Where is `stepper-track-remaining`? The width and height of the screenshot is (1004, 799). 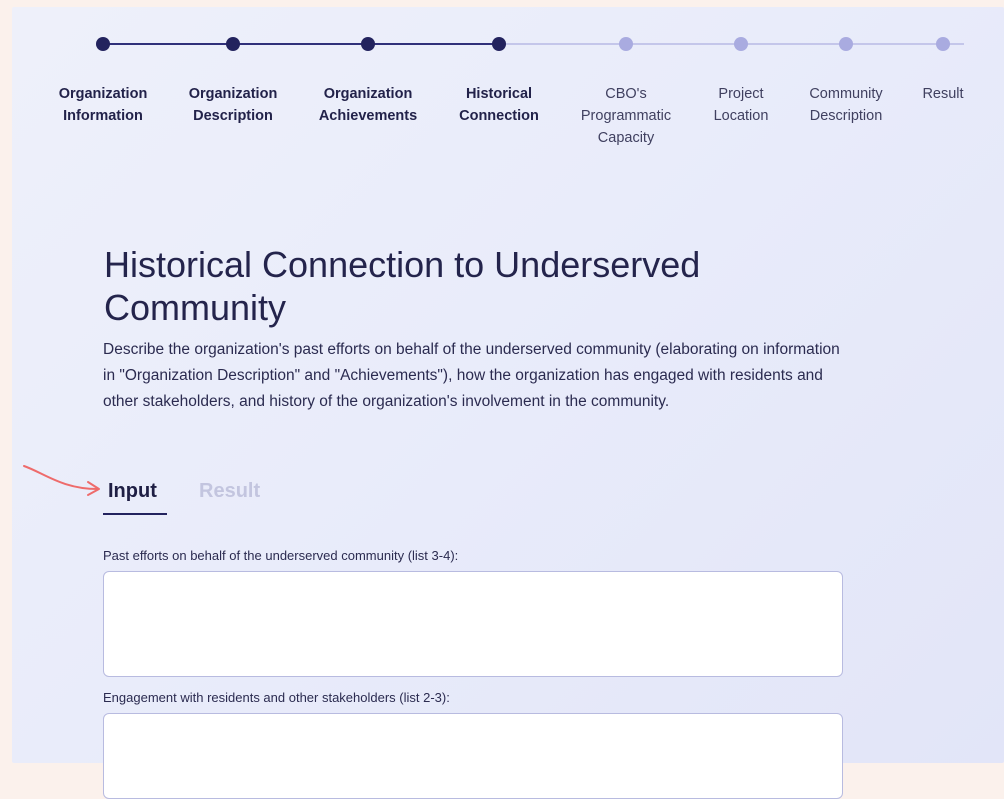
stepper-track-remaining is located at coordinates (731, 44).